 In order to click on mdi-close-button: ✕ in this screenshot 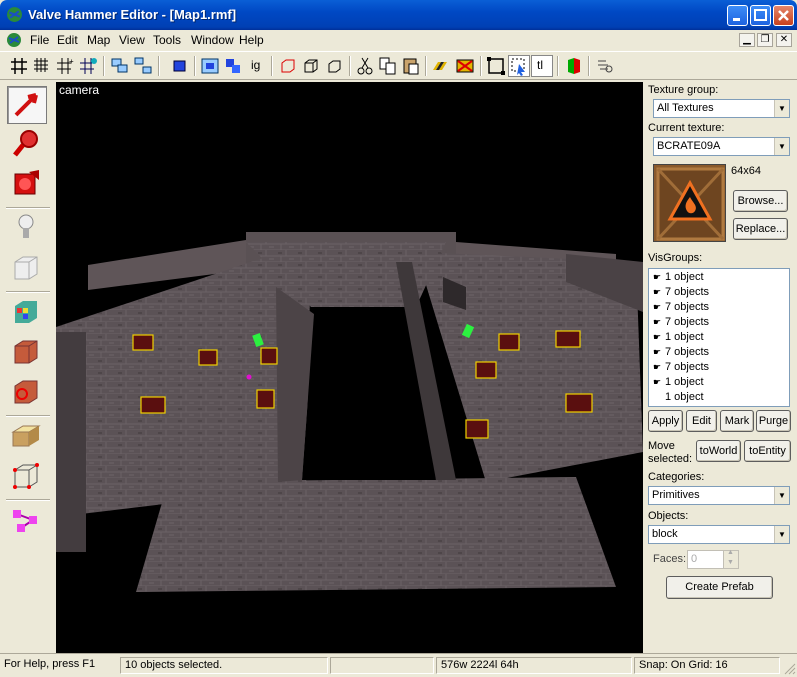, I will do `click(784, 40)`.